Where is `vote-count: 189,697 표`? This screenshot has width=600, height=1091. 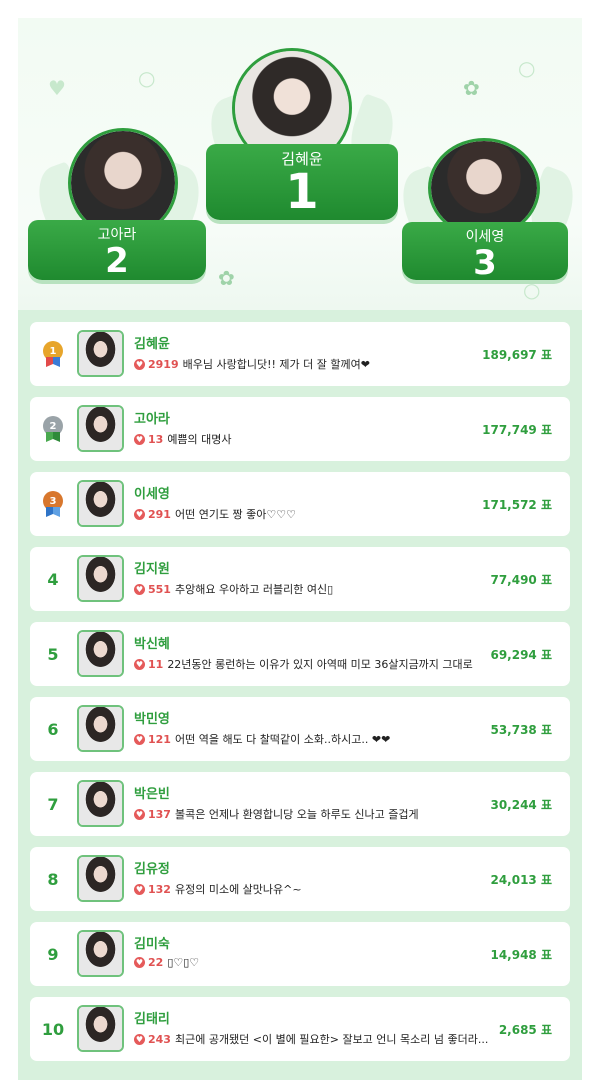 vote-count: 189,697 표 is located at coordinates (517, 354).